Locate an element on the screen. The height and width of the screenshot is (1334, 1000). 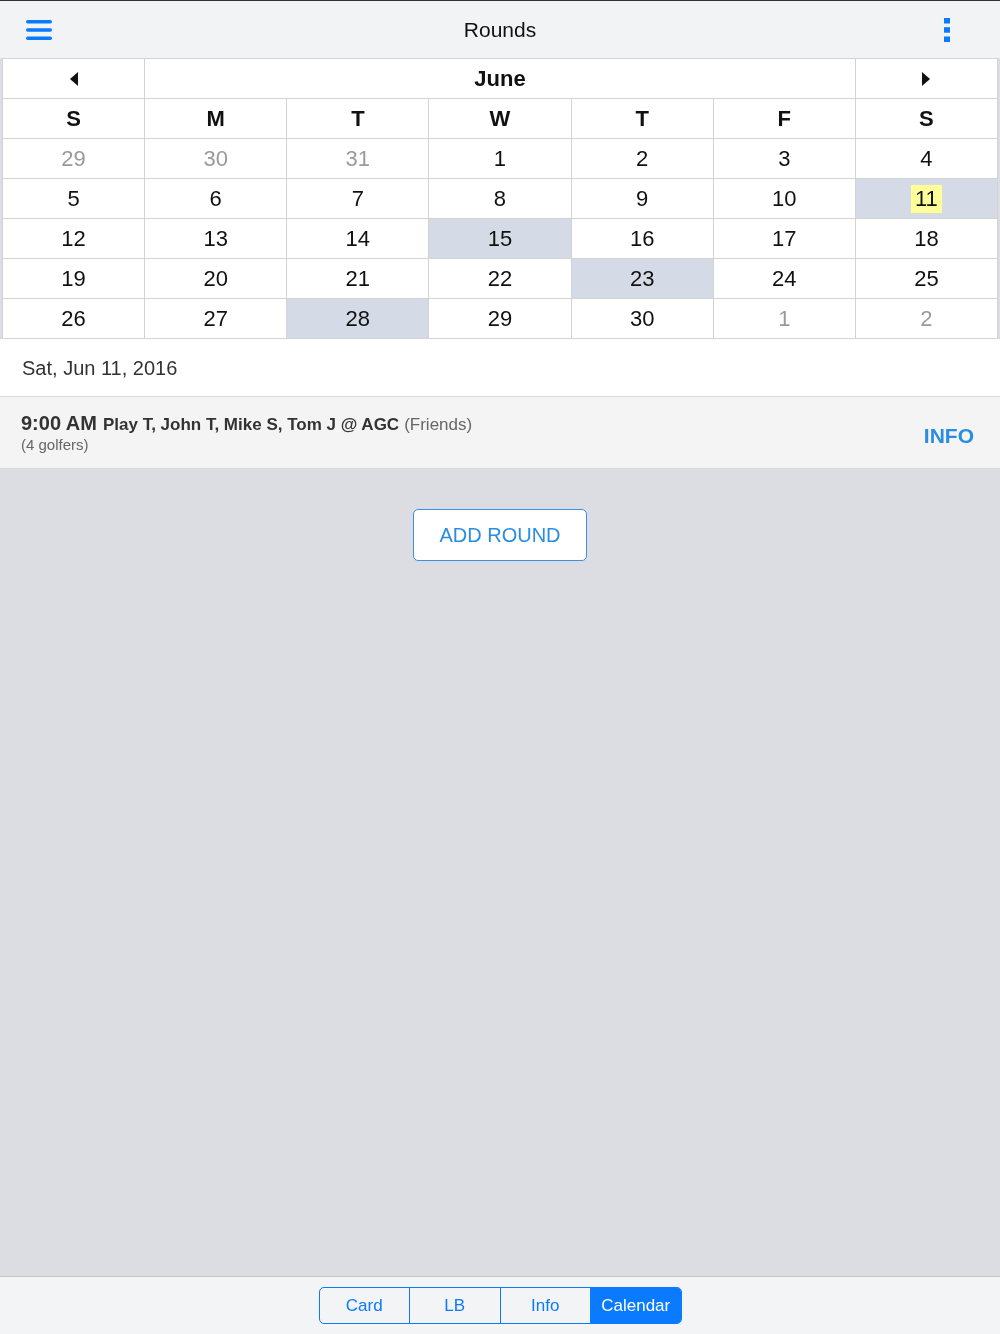
calendar-day: 6 is located at coordinates (216, 199).